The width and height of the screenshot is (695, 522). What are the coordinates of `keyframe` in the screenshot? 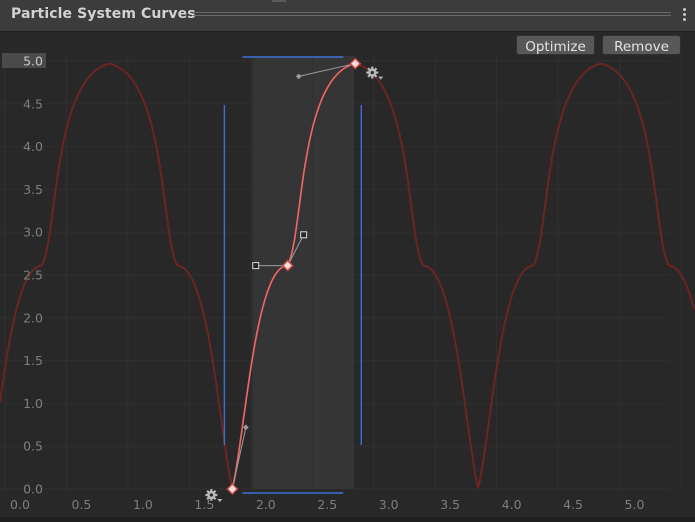 It's located at (232, 489).